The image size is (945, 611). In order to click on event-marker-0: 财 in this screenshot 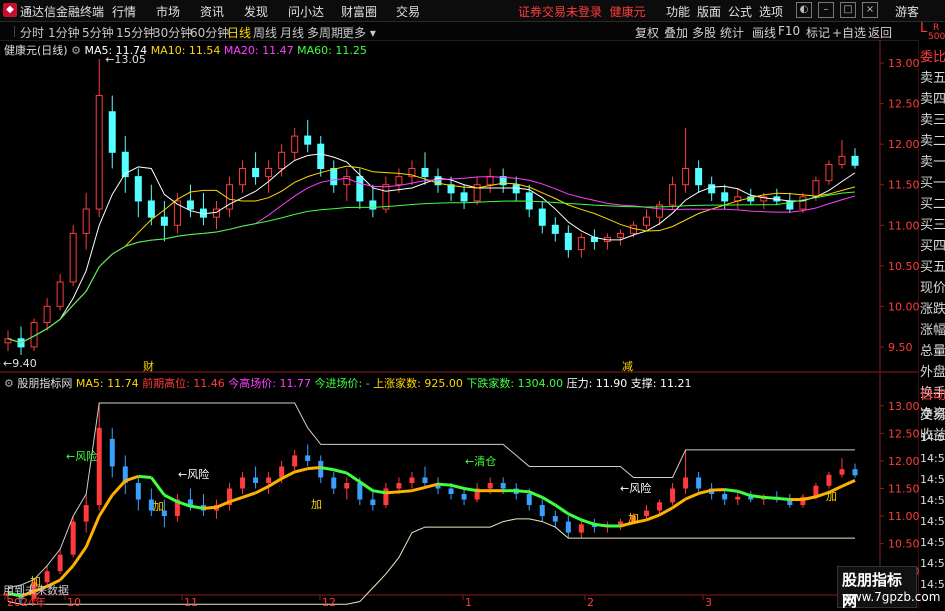, I will do `click(148, 366)`.